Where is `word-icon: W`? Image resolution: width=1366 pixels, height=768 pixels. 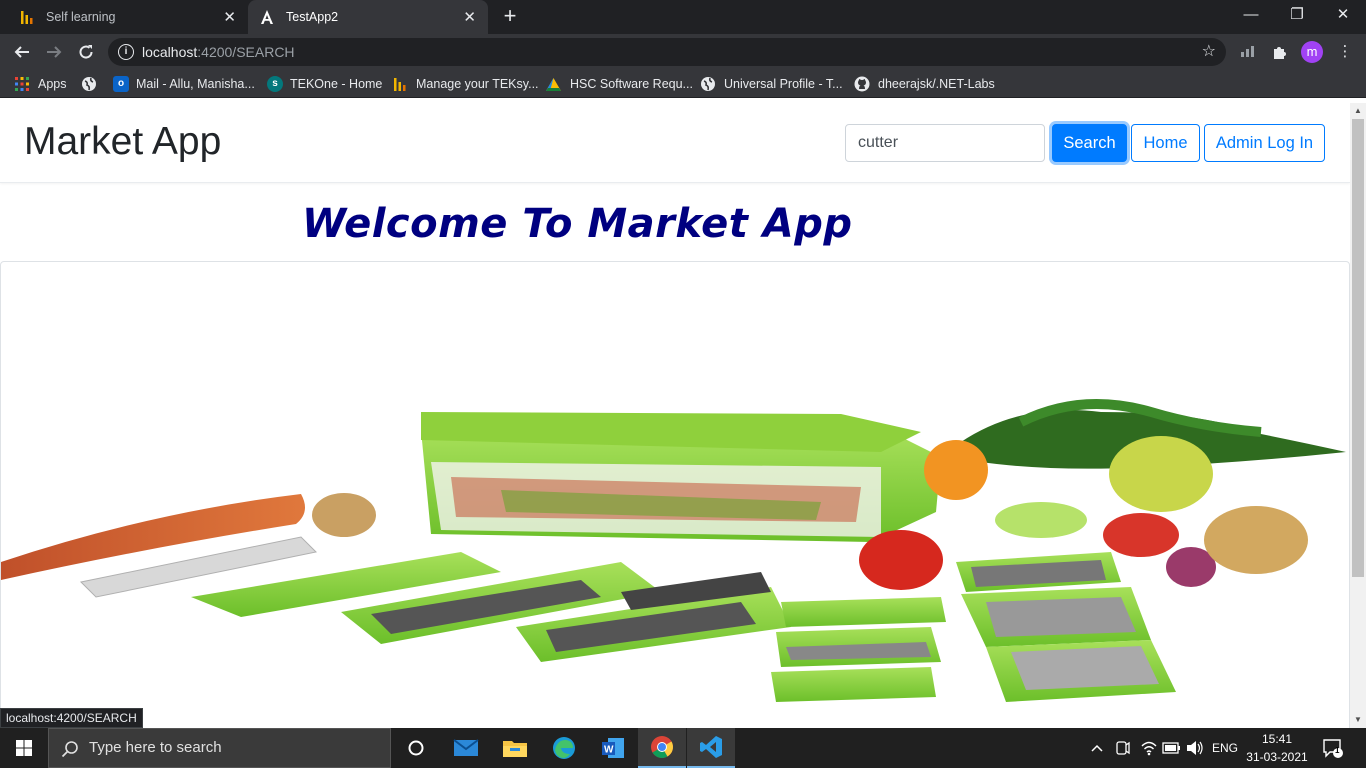 word-icon: W is located at coordinates (613, 748).